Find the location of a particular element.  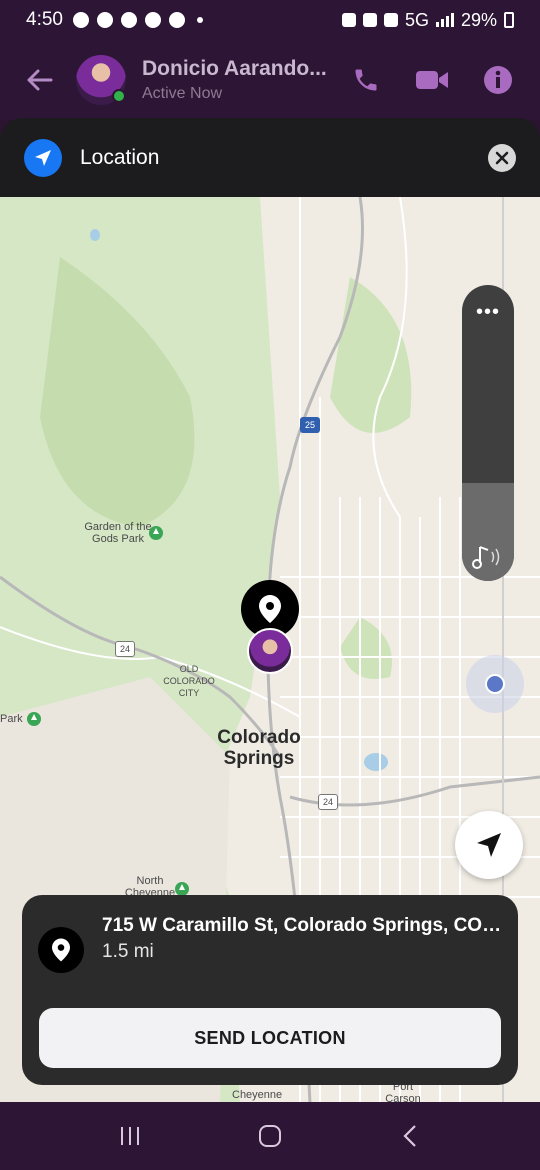

media-controls-pill: ••• is located at coordinates (488, 433).